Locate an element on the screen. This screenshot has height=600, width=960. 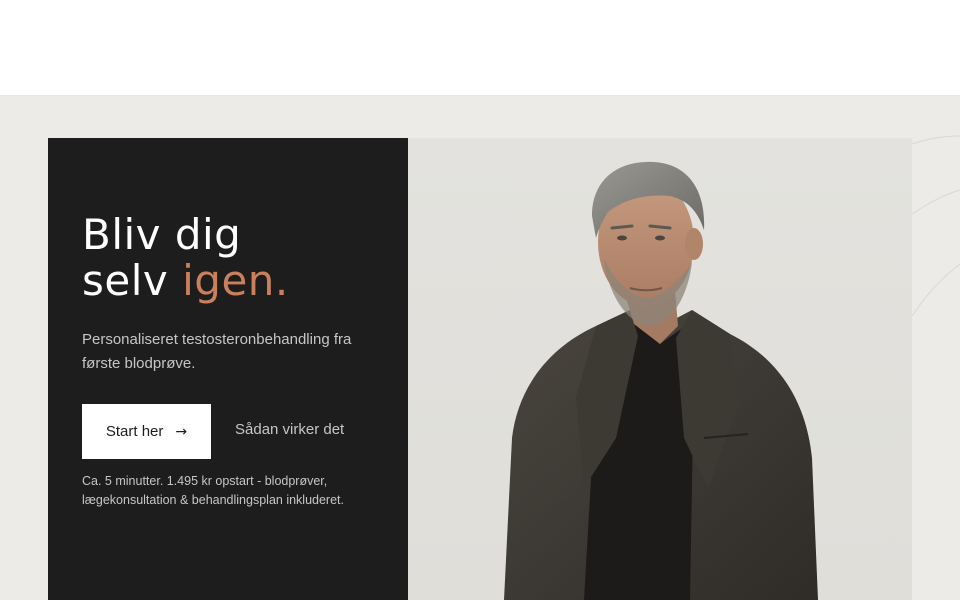
how-it-works-link: Sådan virker det is located at coordinates (289, 429).